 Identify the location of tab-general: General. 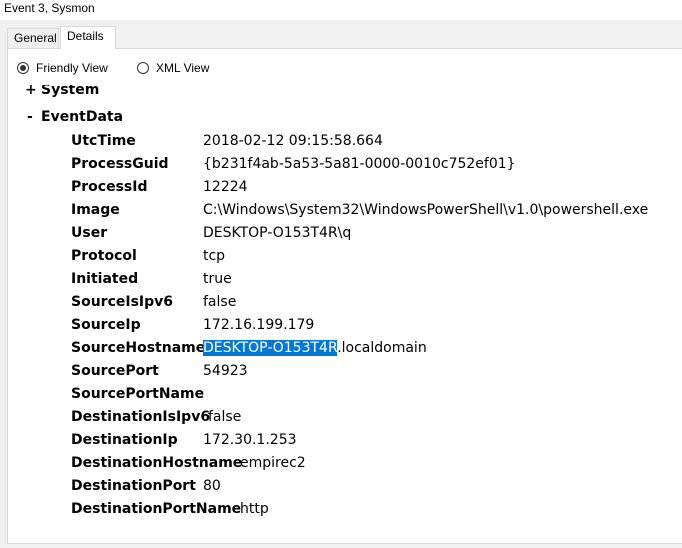
(33, 38).